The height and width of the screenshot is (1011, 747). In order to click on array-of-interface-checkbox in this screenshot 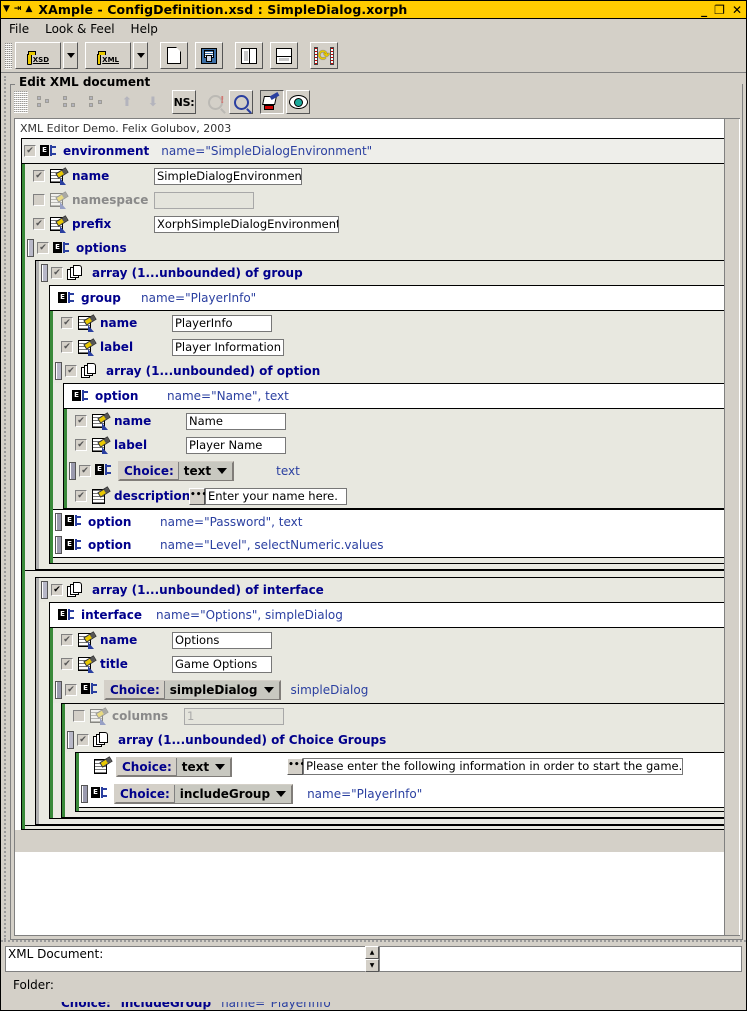, I will do `click(57, 590)`.